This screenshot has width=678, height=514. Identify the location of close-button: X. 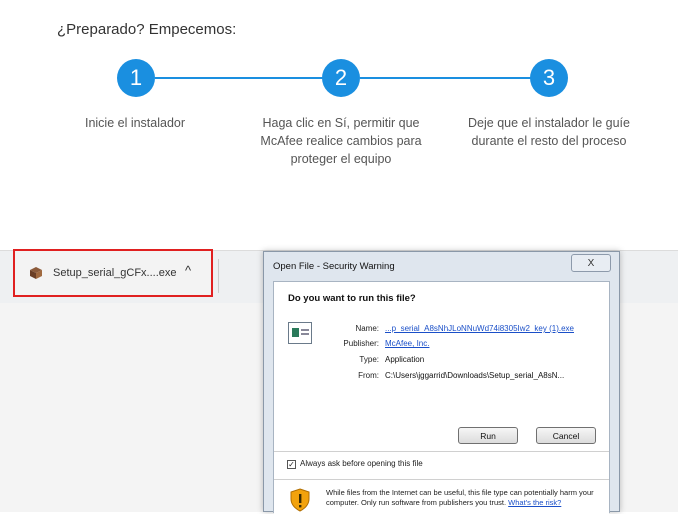
(591, 263).